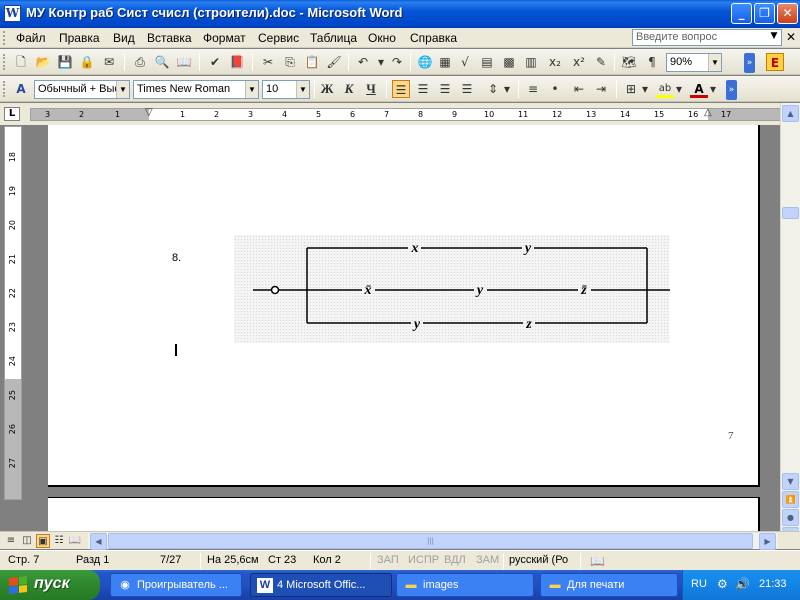 Image resolution: width=800 pixels, height=600 pixels. I want to click on clock: 21:33, so click(773, 584).